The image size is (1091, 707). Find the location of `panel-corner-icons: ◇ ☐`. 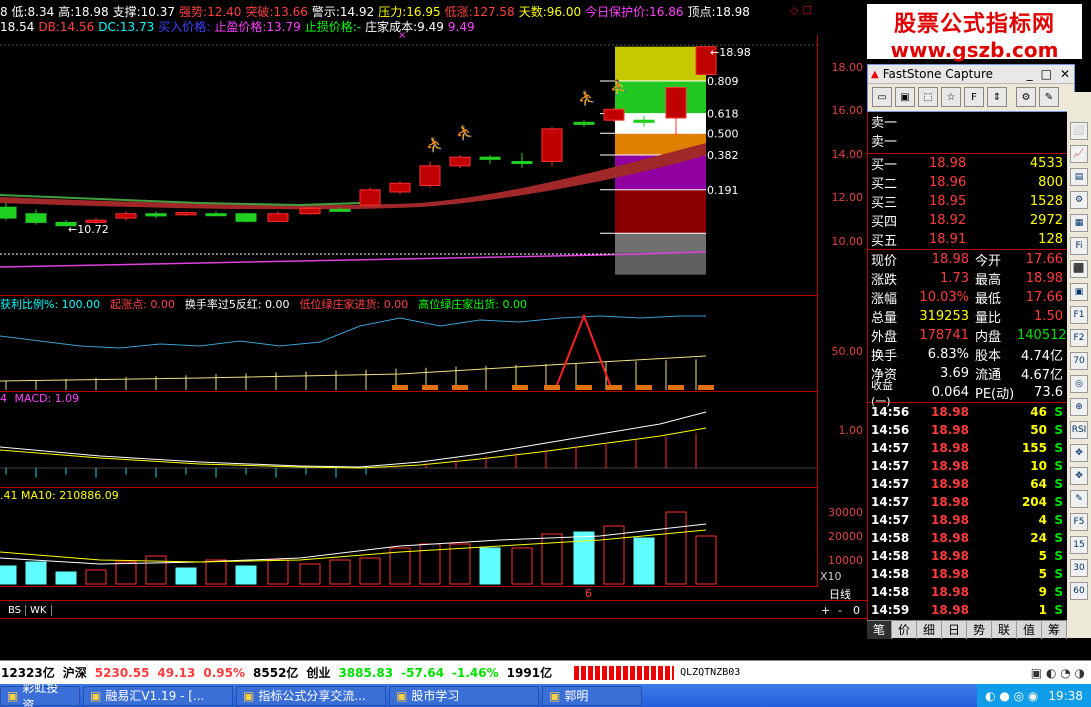

panel-corner-icons: ◇ ☐ is located at coordinates (801, 10).